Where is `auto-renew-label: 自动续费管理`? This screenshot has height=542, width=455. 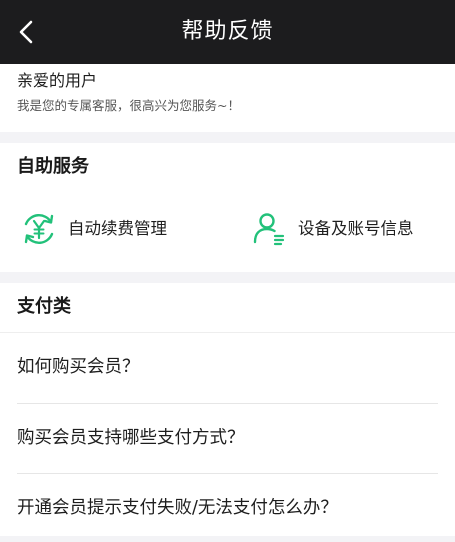
auto-renew-label: 自动续费管理 is located at coordinates (117, 228).